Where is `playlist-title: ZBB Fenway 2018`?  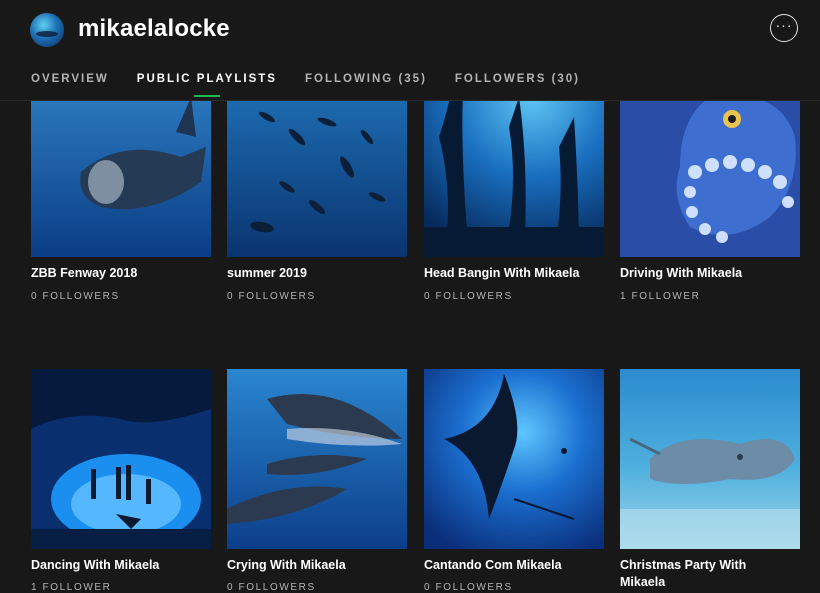 playlist-title: ZBB Fenway 2018 is located at coordinates (84, 273).